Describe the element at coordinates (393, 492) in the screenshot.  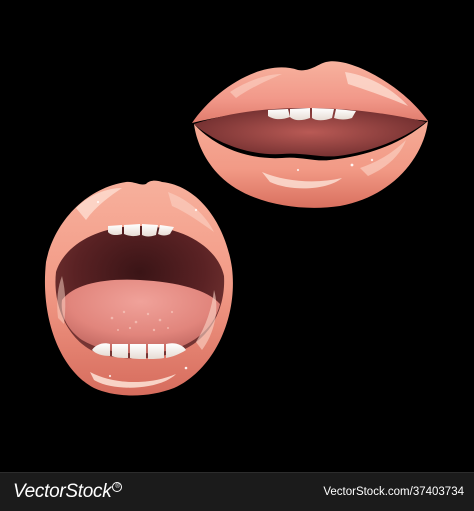
I see `image-id: VectorStock.com/37403734` at that location.